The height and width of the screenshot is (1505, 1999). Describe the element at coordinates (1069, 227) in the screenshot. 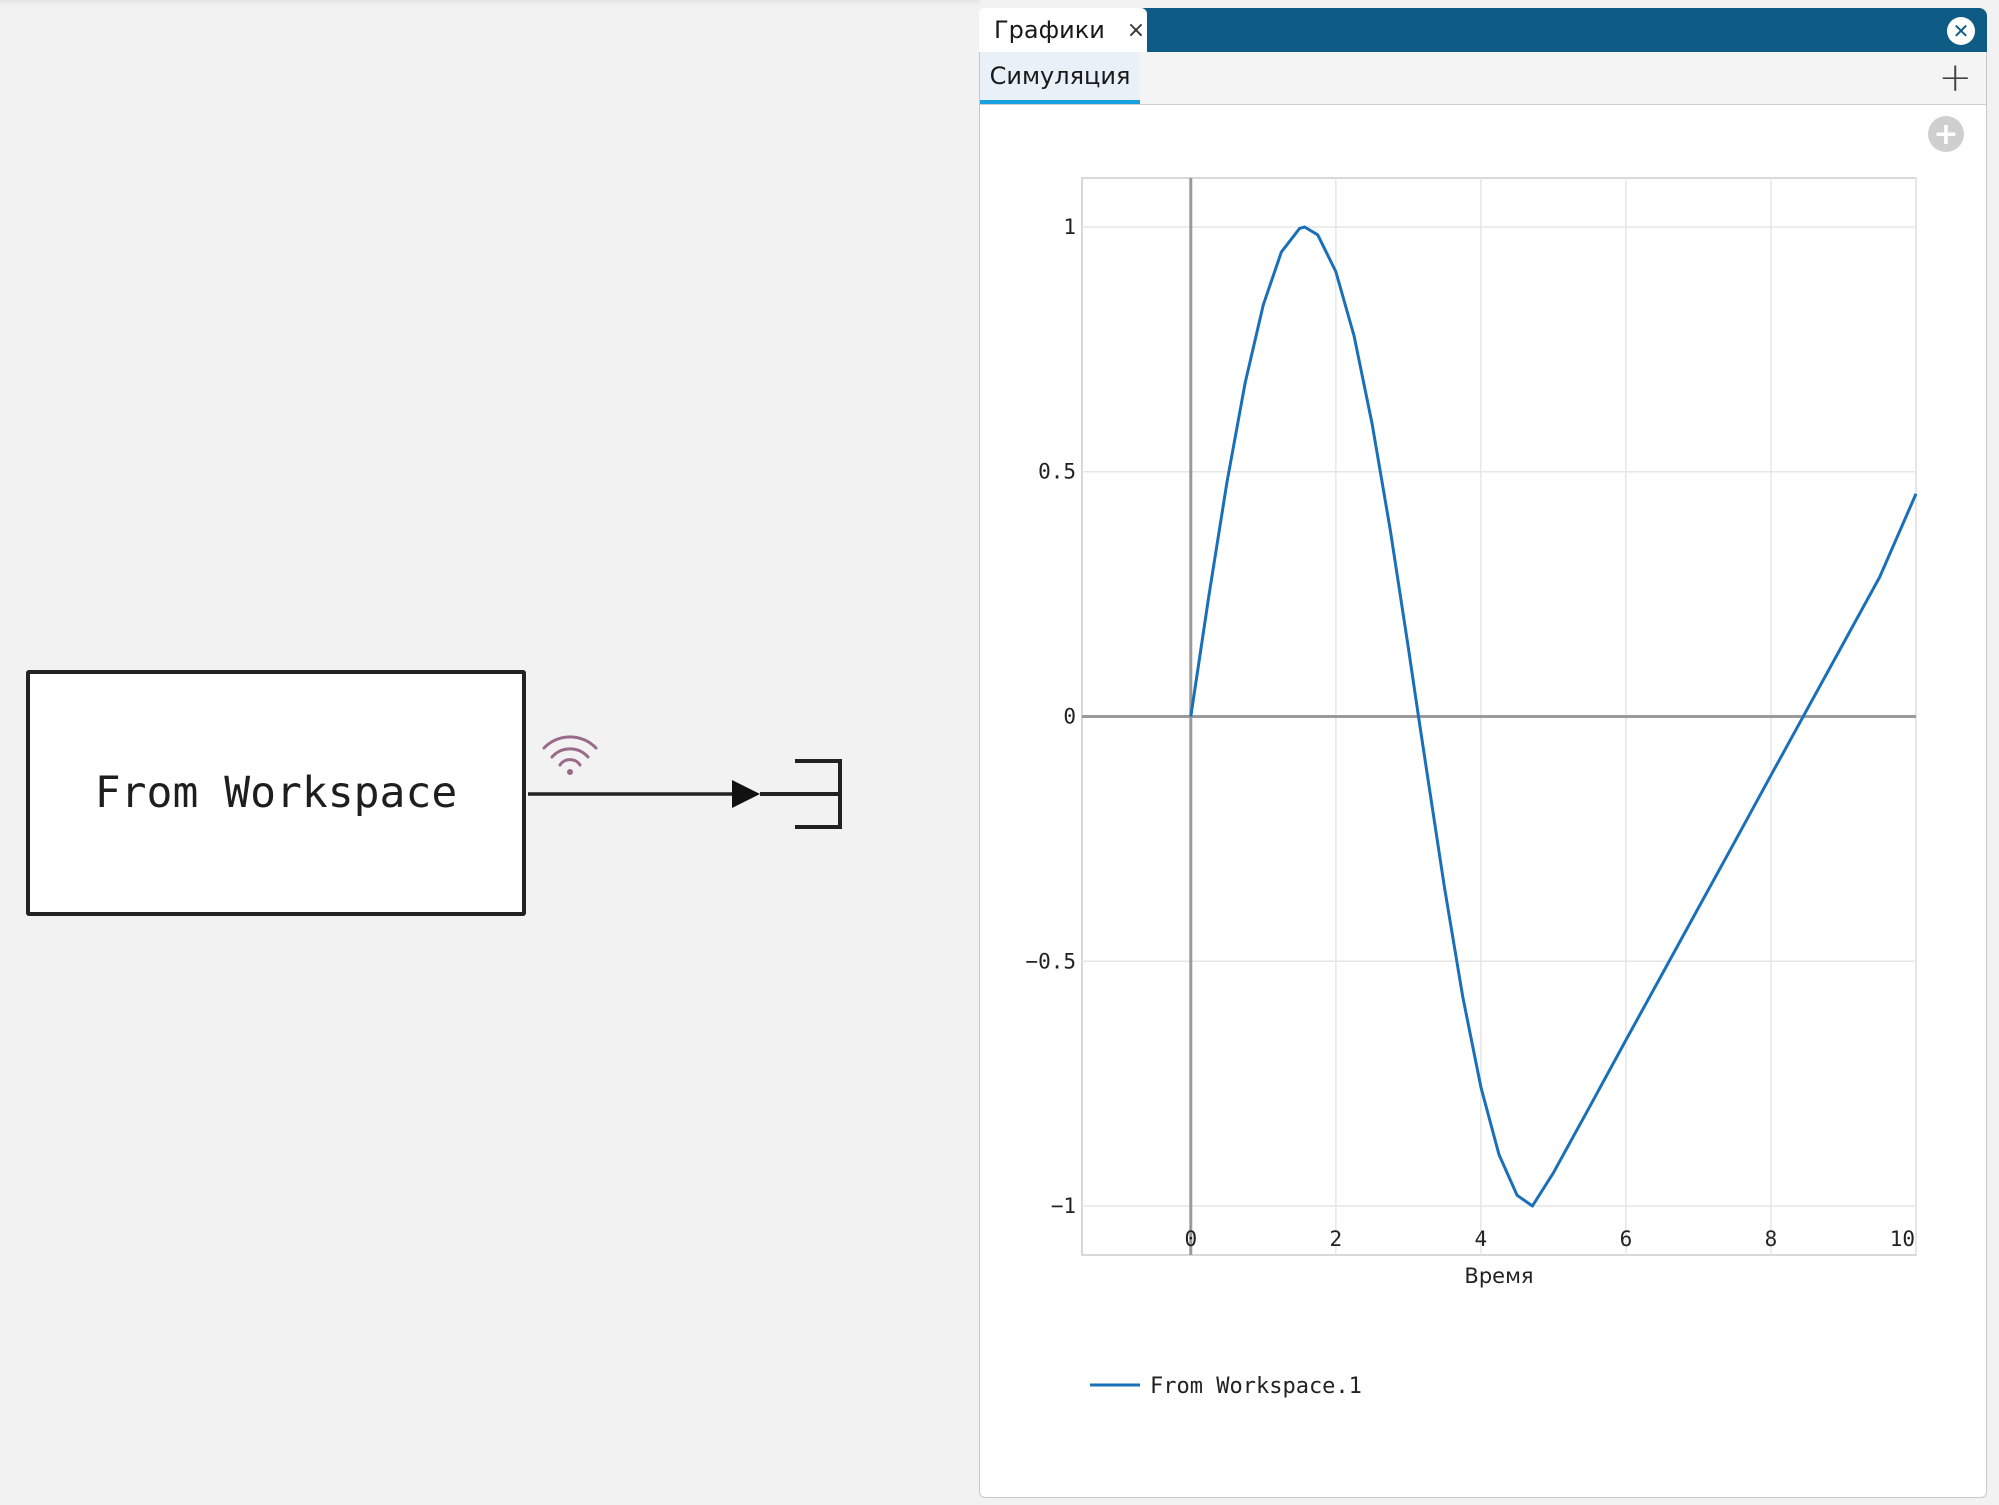

I see `y-tick-label: 1` at that location.